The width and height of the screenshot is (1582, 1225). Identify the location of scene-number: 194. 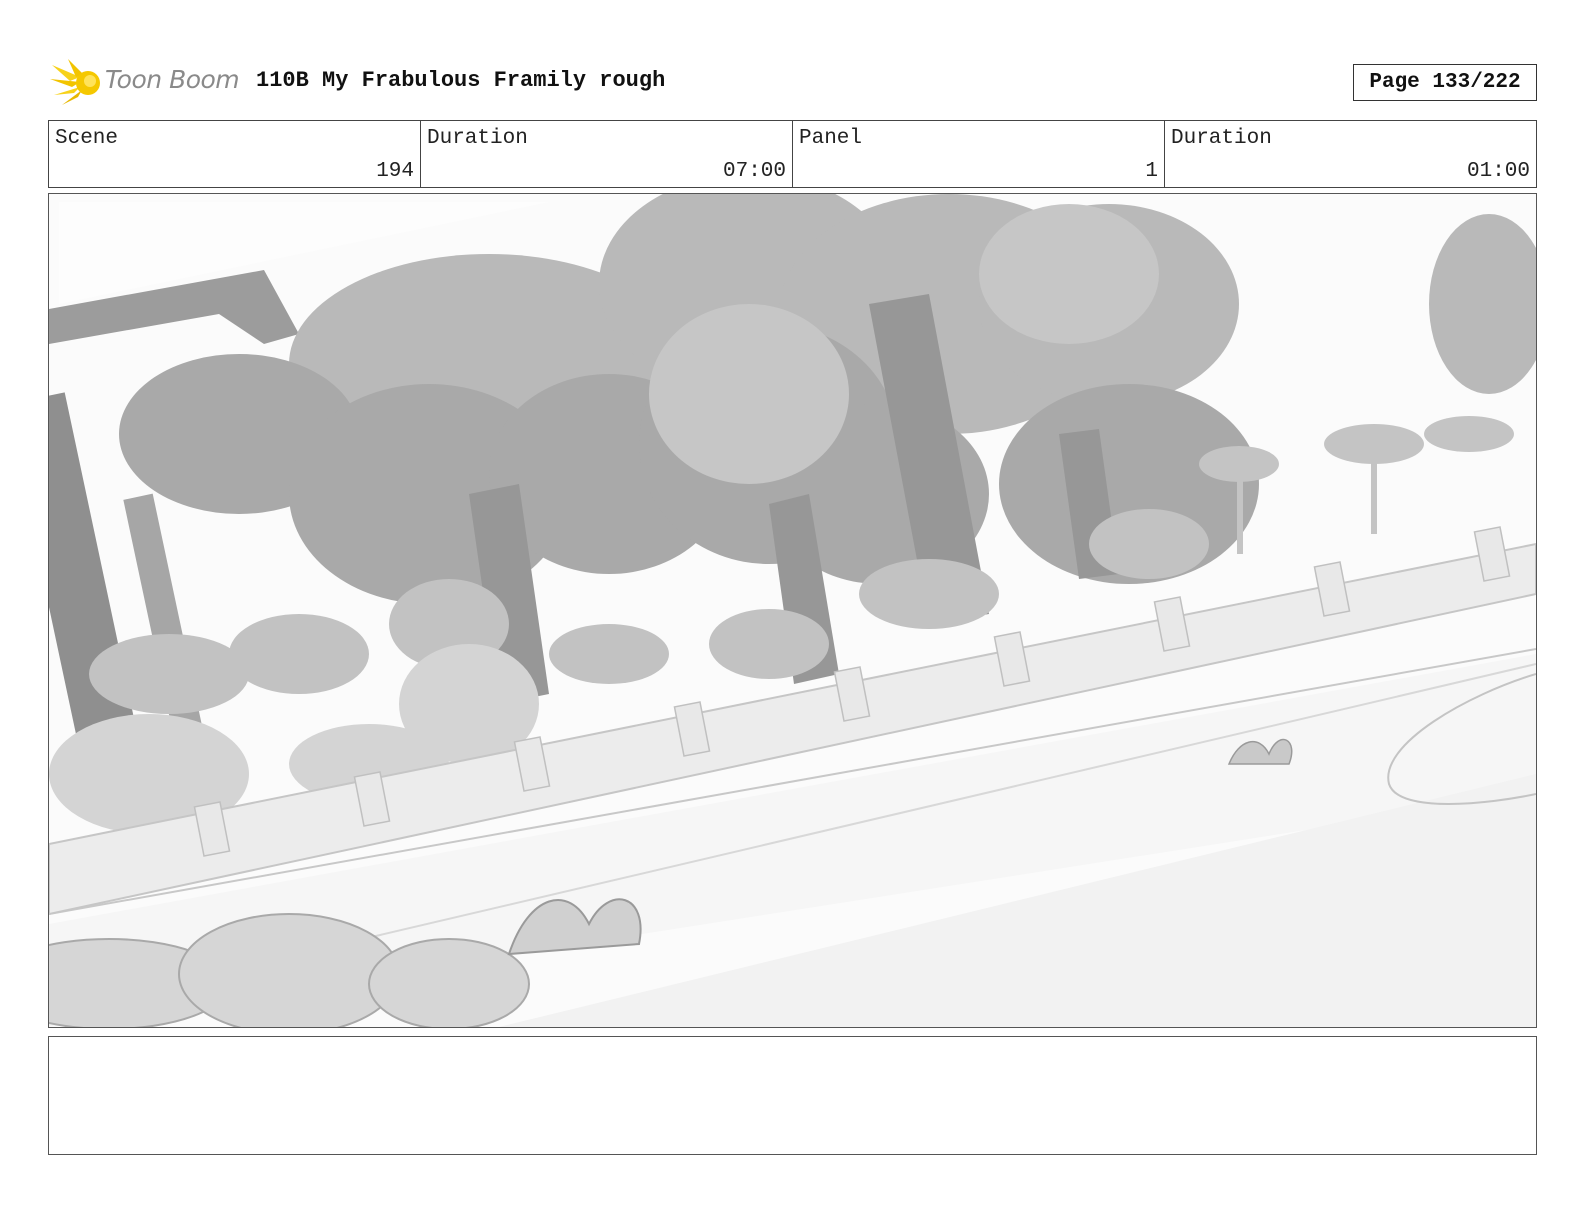
(395, 171).